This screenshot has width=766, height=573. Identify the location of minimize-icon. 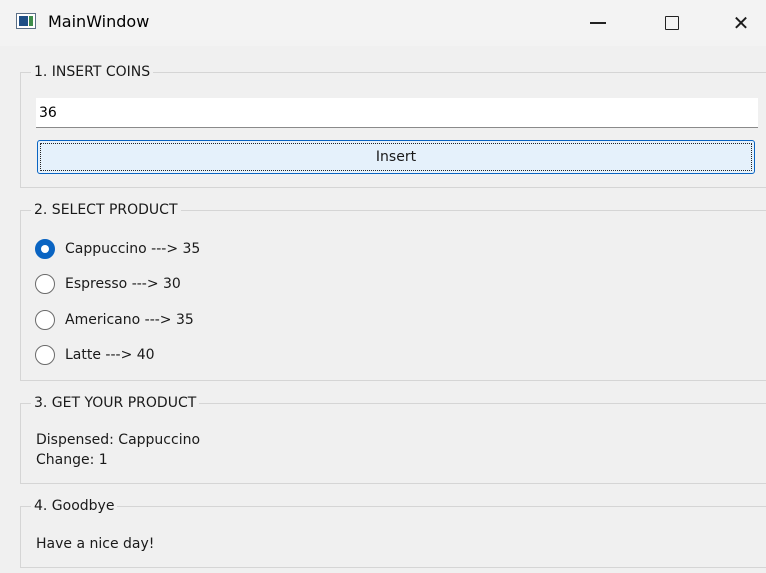
(598, 23).